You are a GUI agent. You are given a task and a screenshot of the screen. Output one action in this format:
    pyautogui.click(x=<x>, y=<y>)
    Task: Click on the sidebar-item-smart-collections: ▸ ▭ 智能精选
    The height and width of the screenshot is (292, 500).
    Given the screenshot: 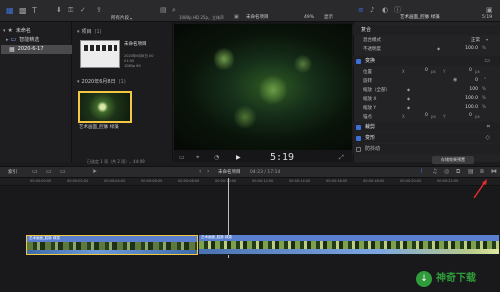 What is the action you would take?
    pyautogui.click(x=39, y=40)
    